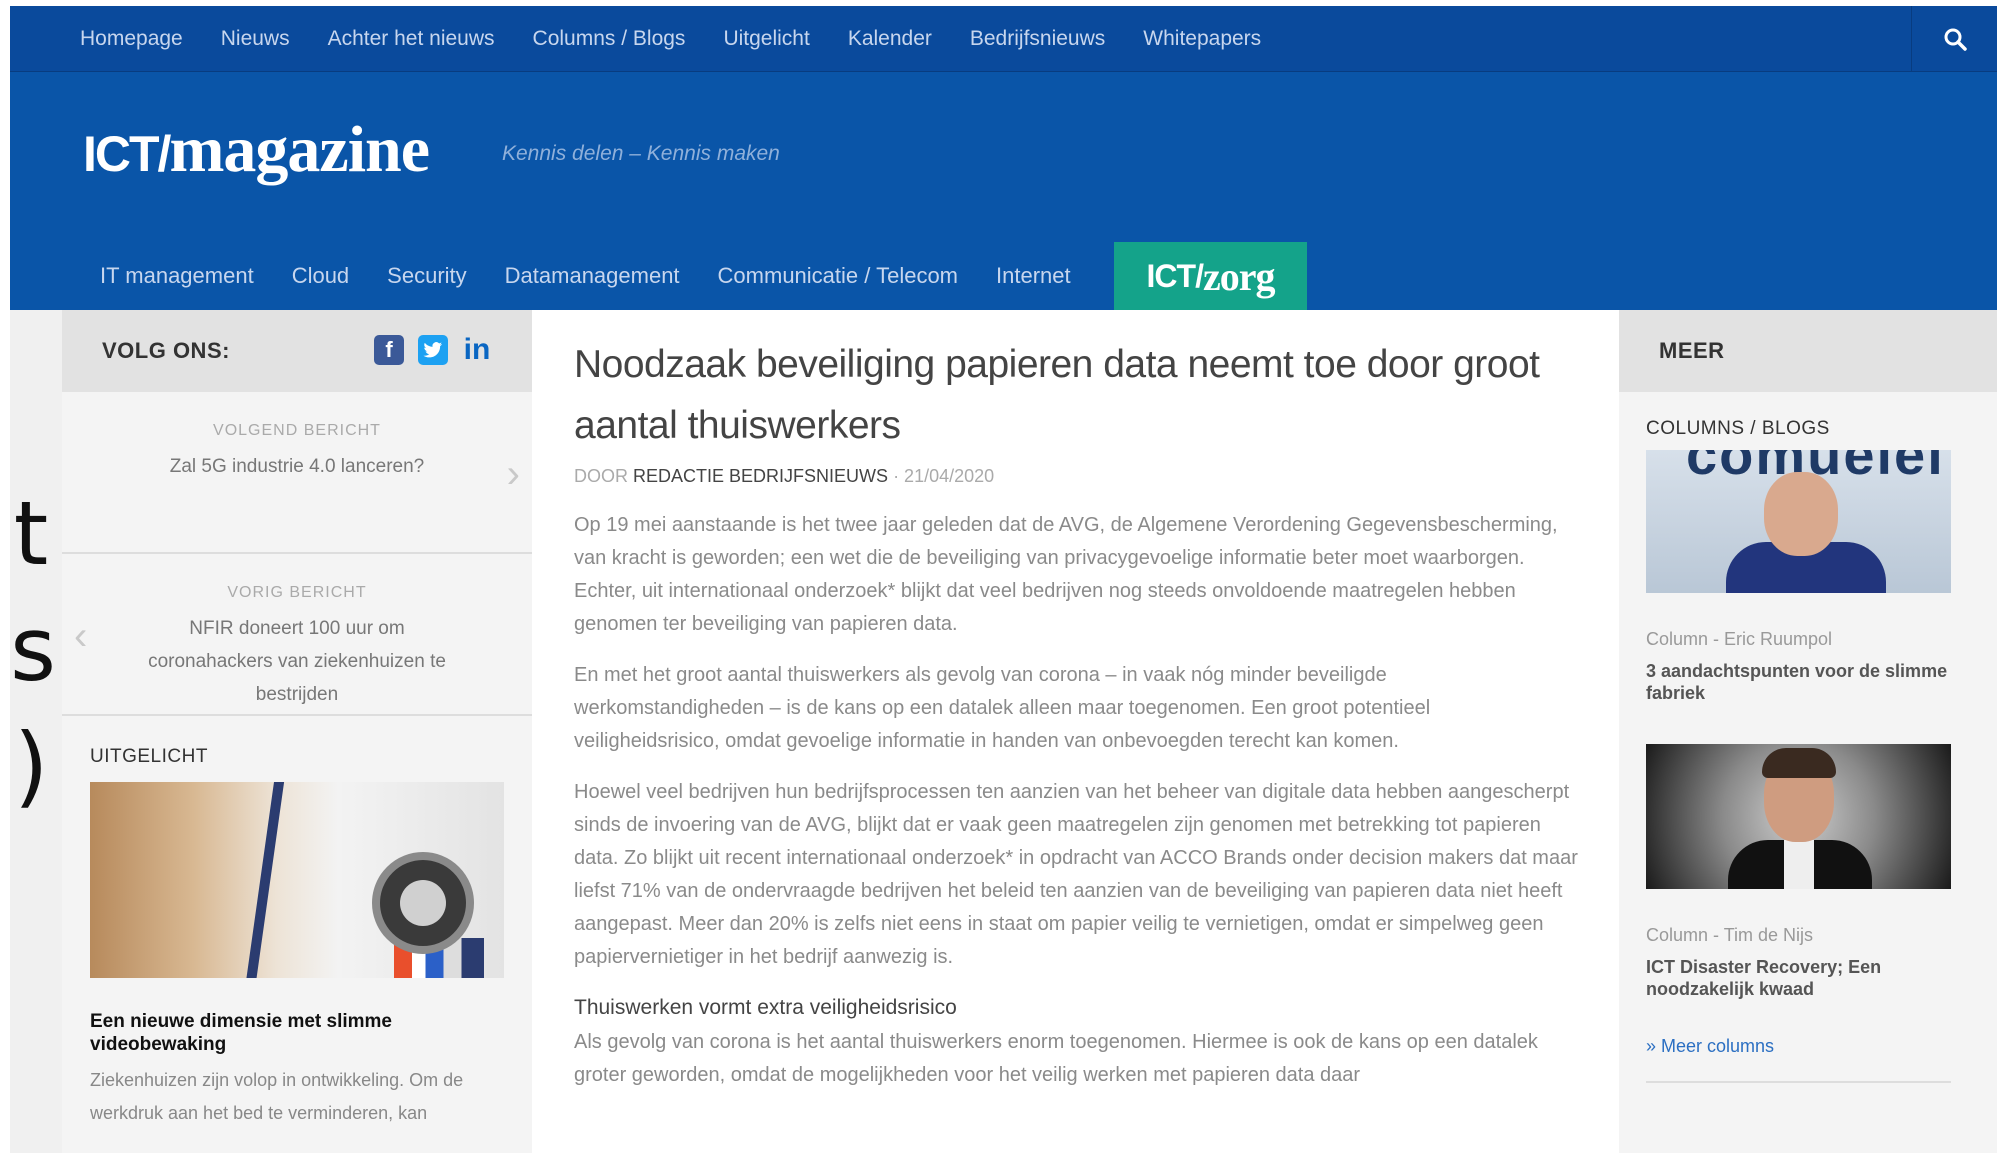  What do you see at coordinates (1739, 639) in the screenshot?
I see `column-meta: Column - Eric Ruumpol` at bounding box center [1739, 639].